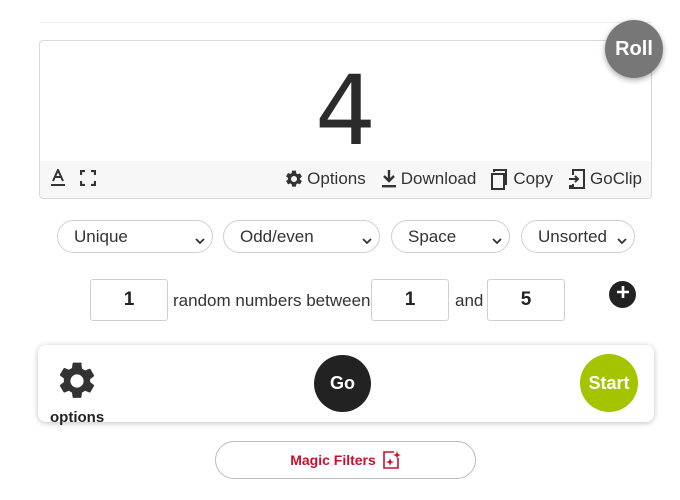 The height and width of the screenshot is (500, 680). Describe the element at coordinates (432, 236) in the screenshot. I see `space-select-value: Space` at that location.